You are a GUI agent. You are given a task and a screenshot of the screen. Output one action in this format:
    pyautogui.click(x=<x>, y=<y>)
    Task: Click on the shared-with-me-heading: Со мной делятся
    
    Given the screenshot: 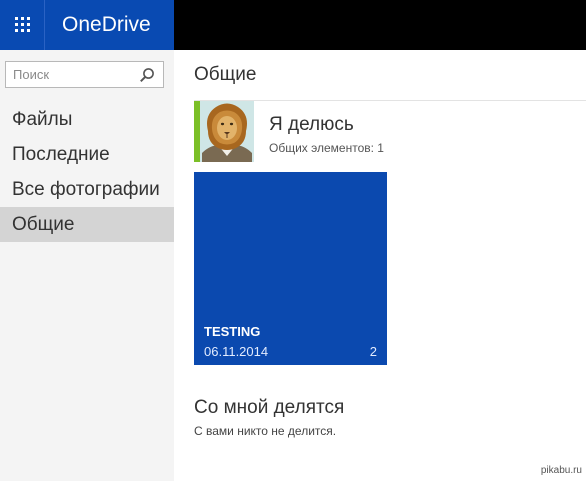 What is the action you would take?
    pyautogui.click(x=269, y=407)
    